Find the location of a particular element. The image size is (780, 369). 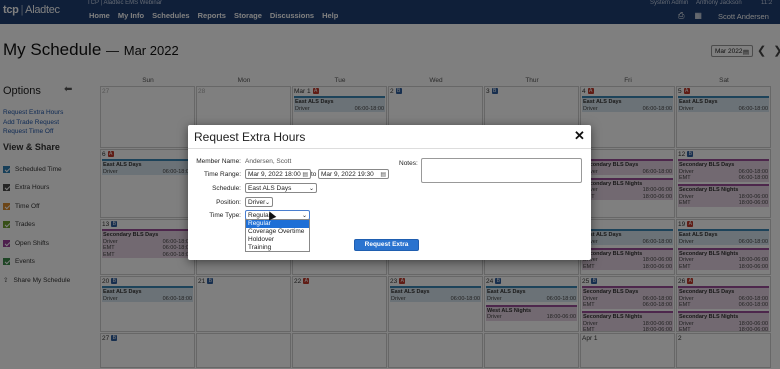

time-range-label: Time Range: is located at coordinates (222, 174).